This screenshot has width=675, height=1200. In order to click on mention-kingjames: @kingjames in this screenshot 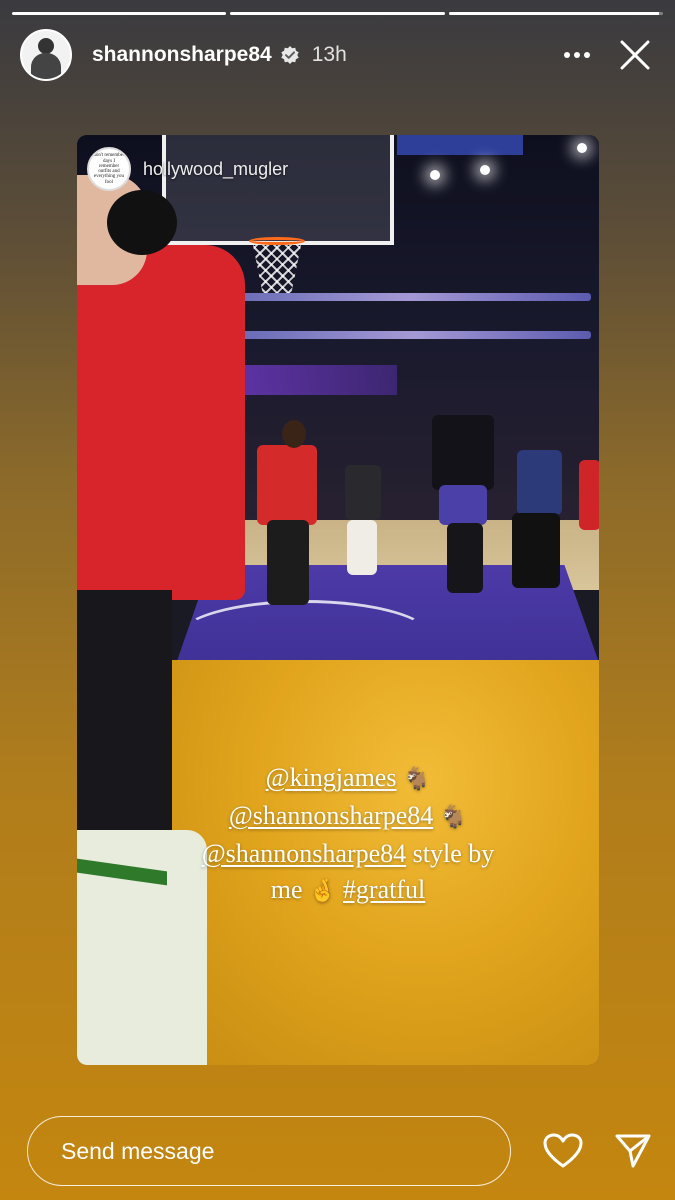, I will do `click(331, 777)`.